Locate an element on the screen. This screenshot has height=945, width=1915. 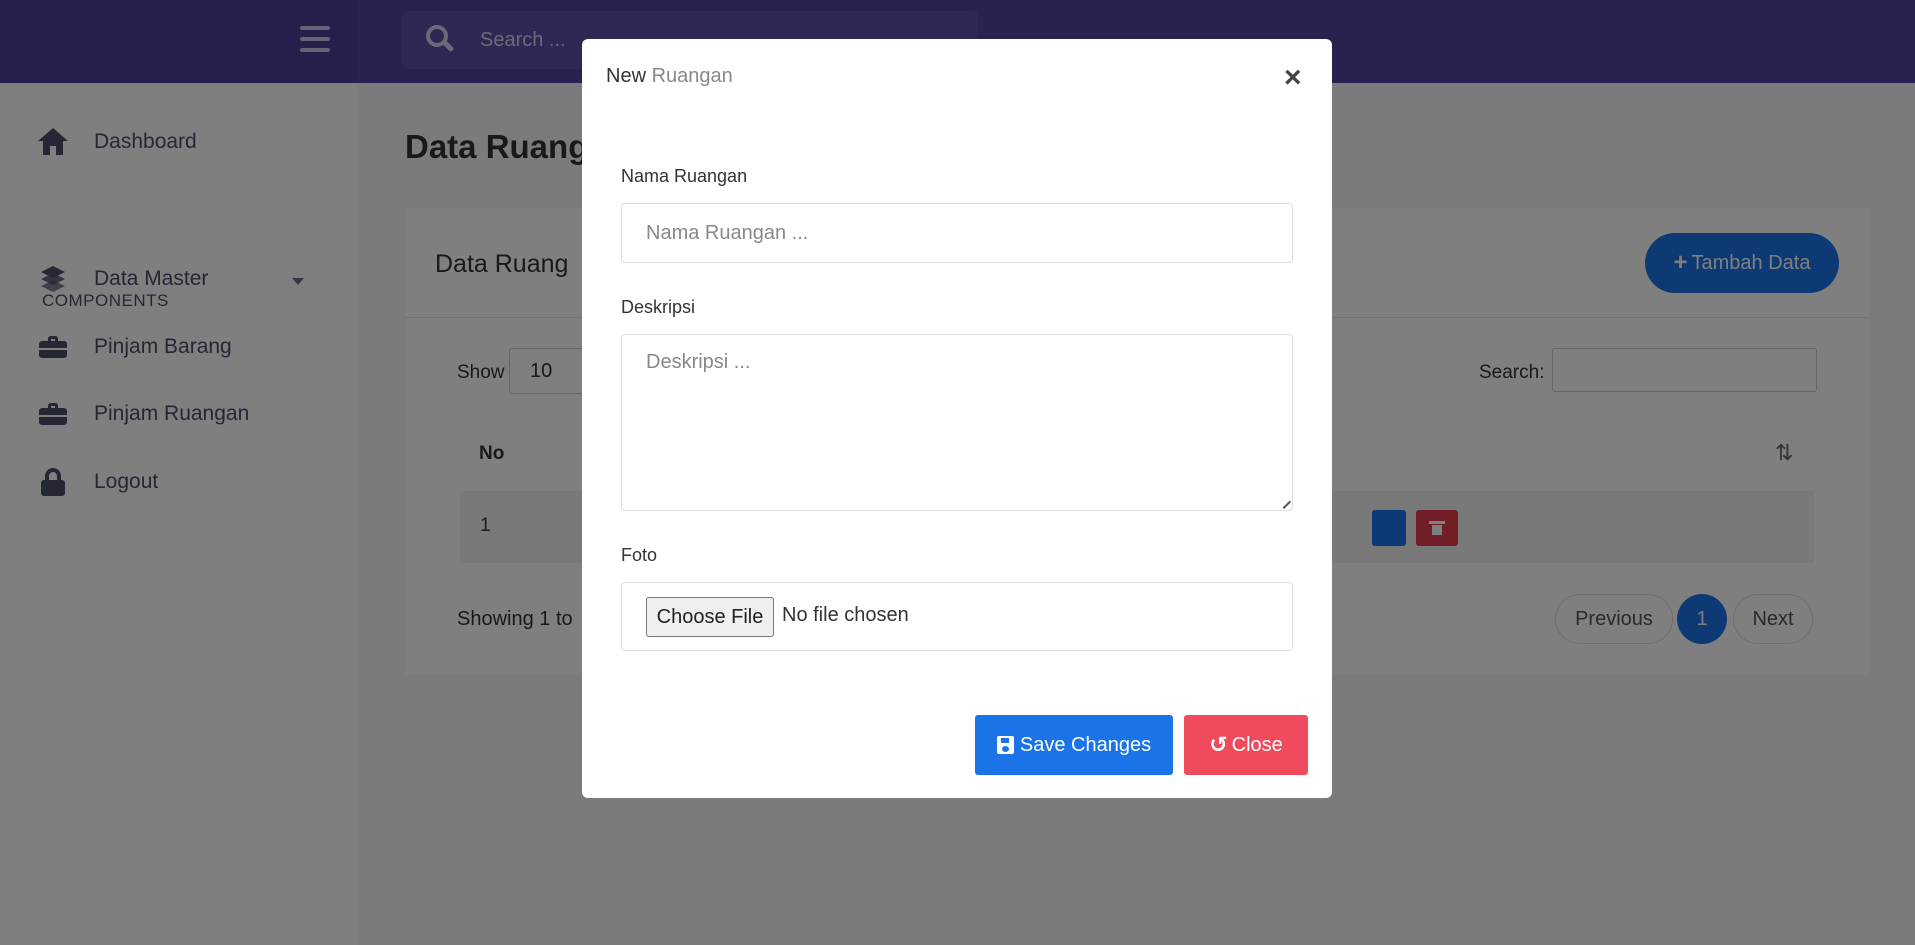
modal-title-entity: Ruangan is located at coordinates (692, 76).